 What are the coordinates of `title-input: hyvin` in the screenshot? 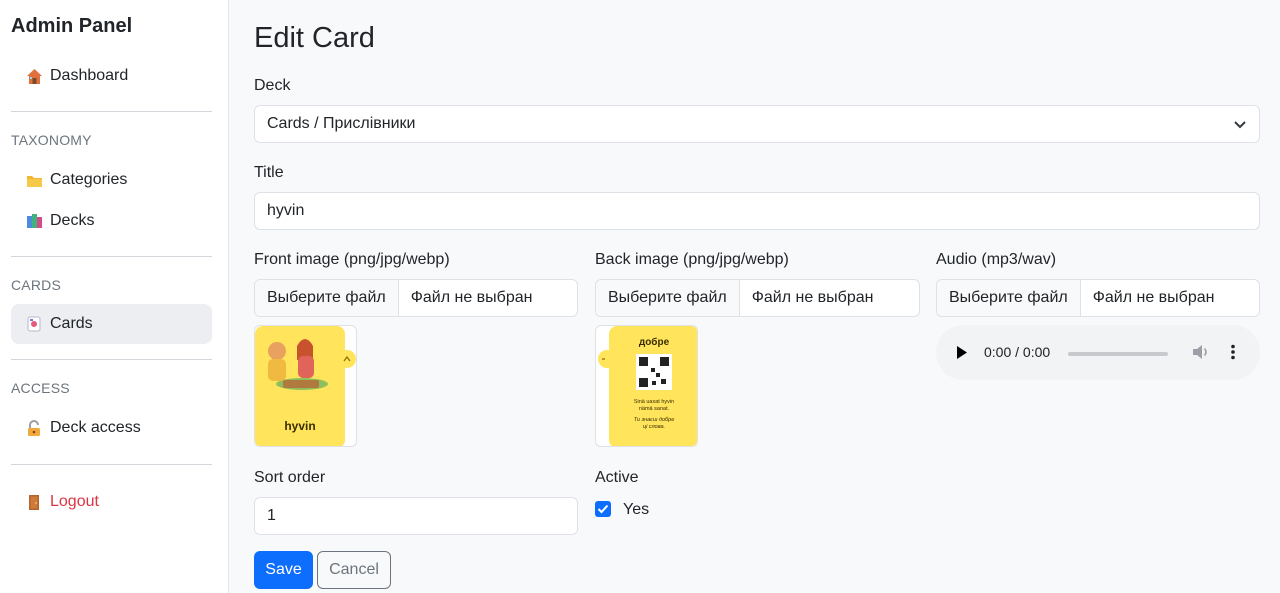 It's located at (757, 211).